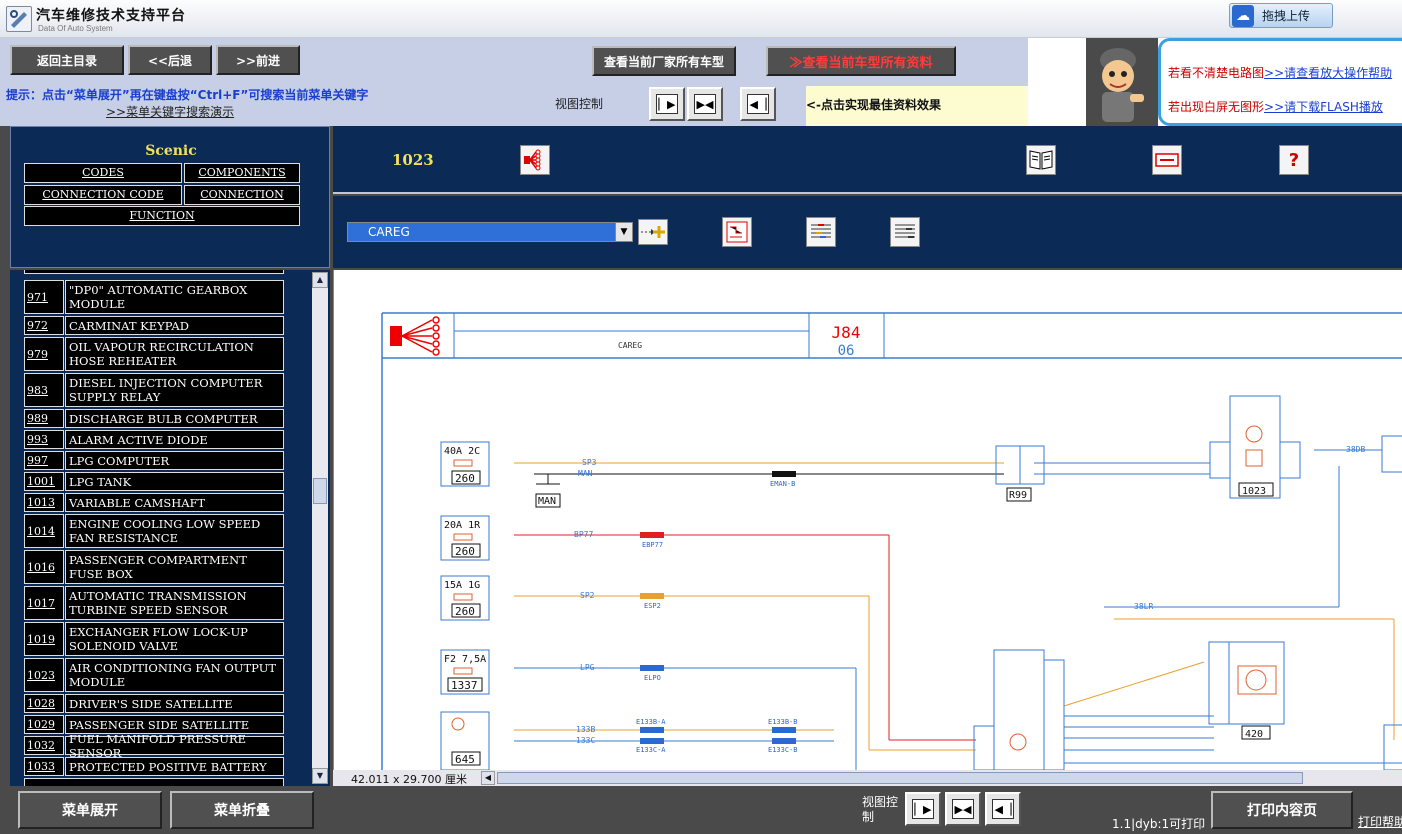 This screenshot has width=1402, height=834. What do you see at coordinates (1216, 107) in the screenshot?
I see `promo-line2-text: 若出现白屏无图形` at bounding box center [1216, 107].